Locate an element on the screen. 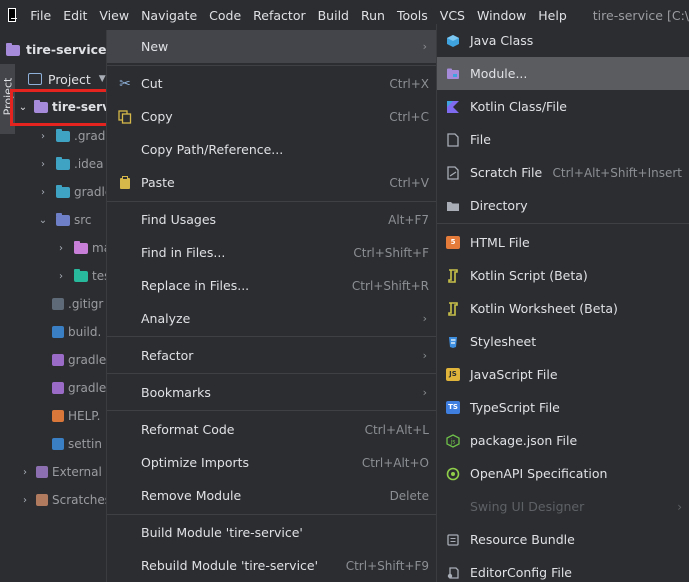 This screenshot has height=582, width=689. new-editorconfig-file: EditorConfig File is located at coordinates (563, 569).